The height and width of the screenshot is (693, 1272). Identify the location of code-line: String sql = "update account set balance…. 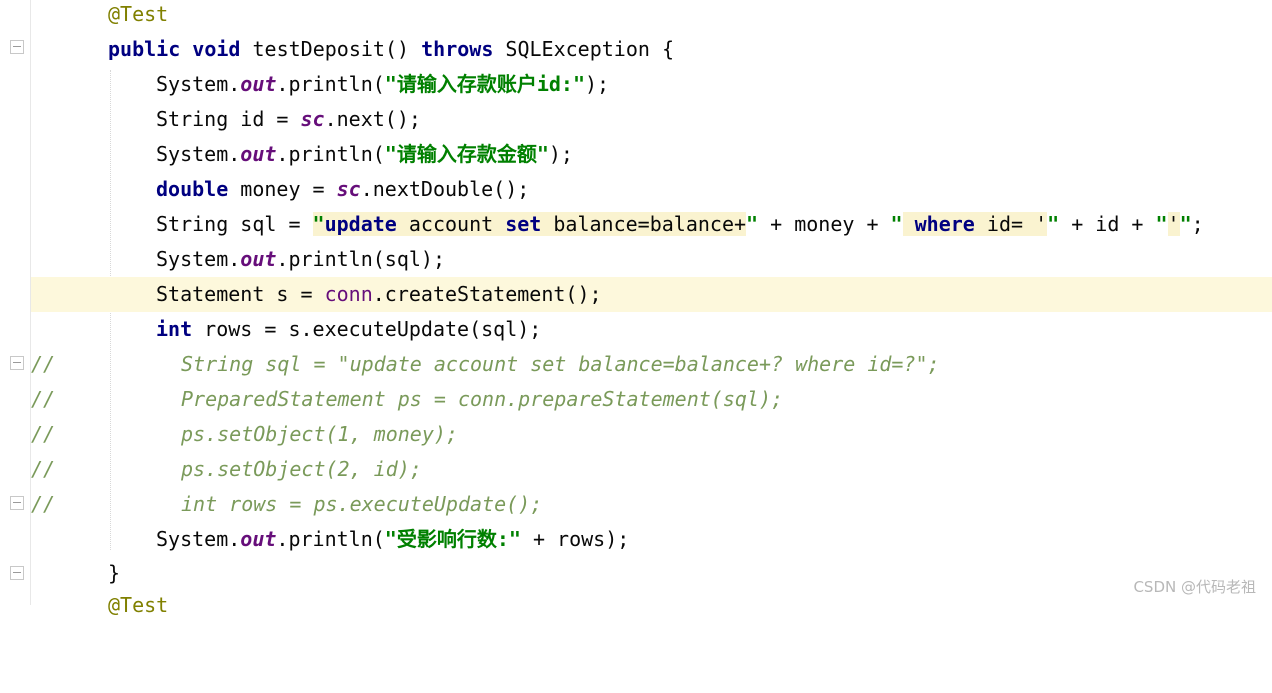
(651, 224).